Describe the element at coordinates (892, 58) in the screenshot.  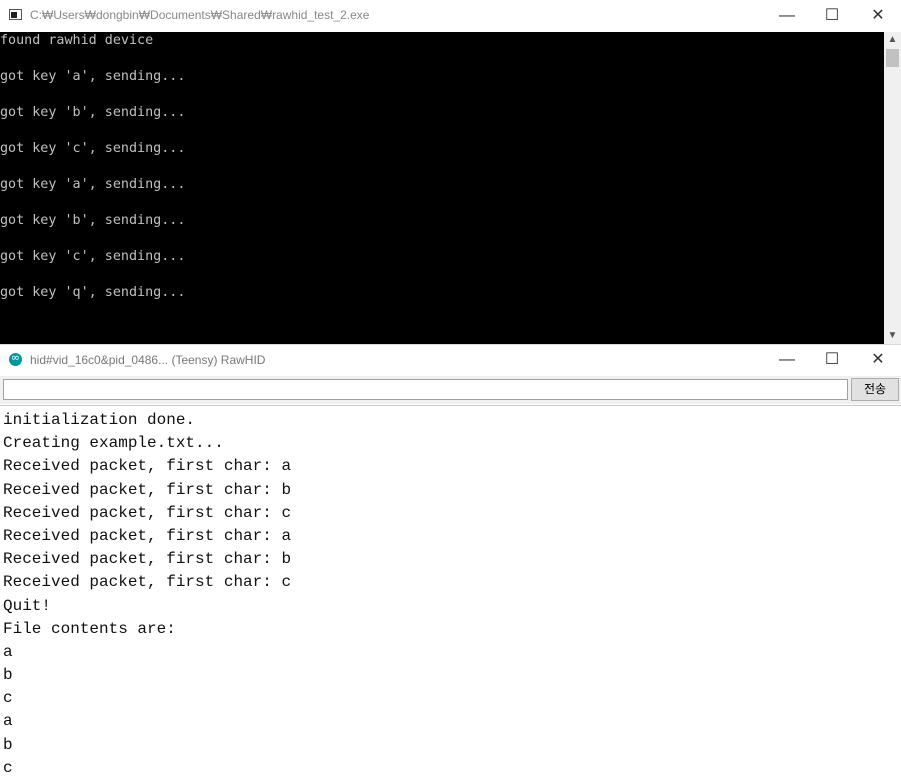
I see `scrollbar-thumb` at that location.